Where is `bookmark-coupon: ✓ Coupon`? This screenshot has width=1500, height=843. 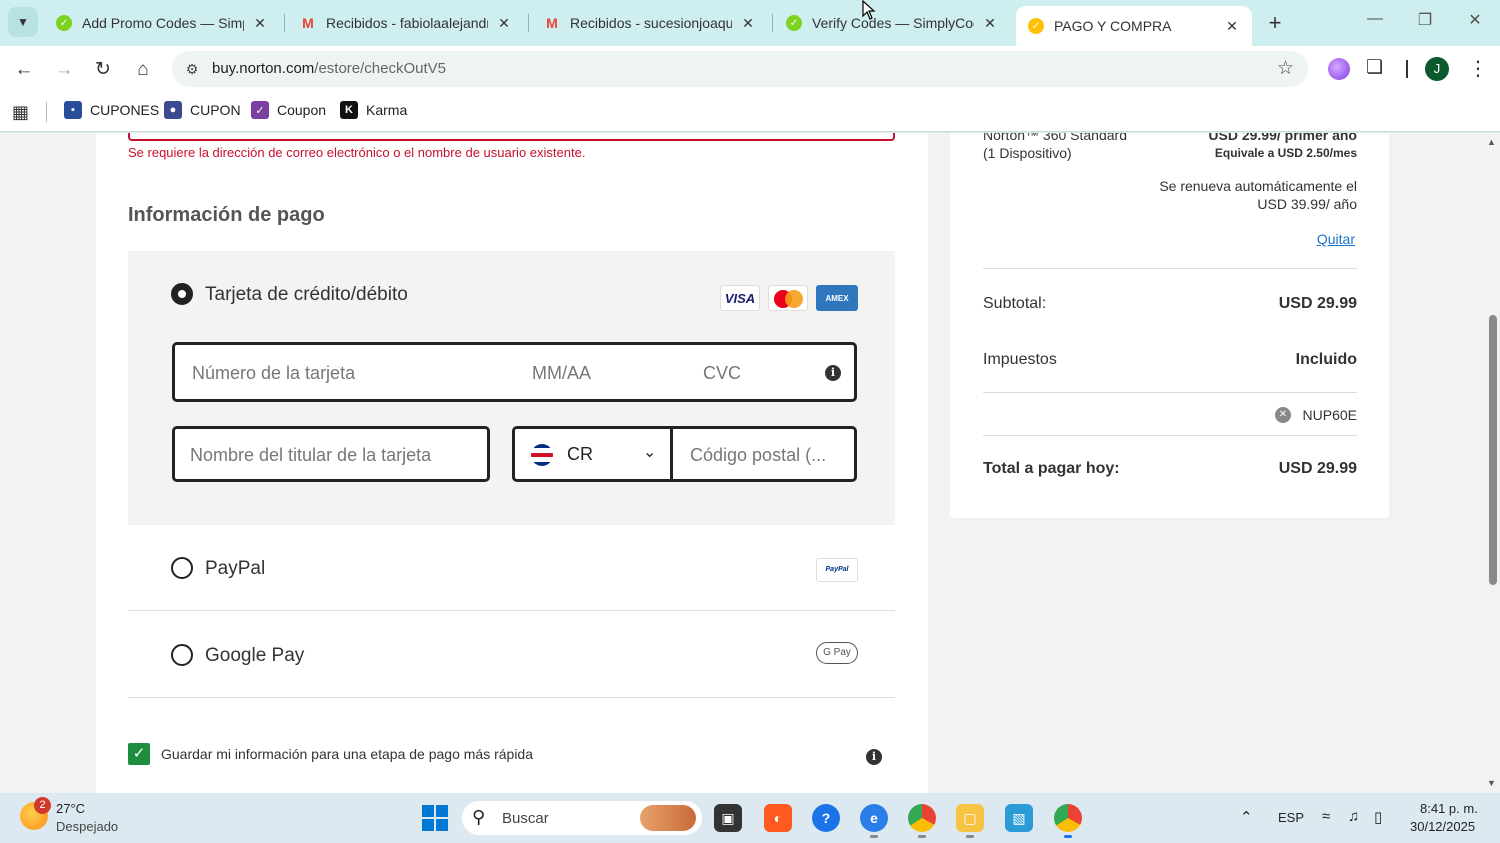 bookmark-coupon: ✓ Coupon is located at coordinates (288, 110).